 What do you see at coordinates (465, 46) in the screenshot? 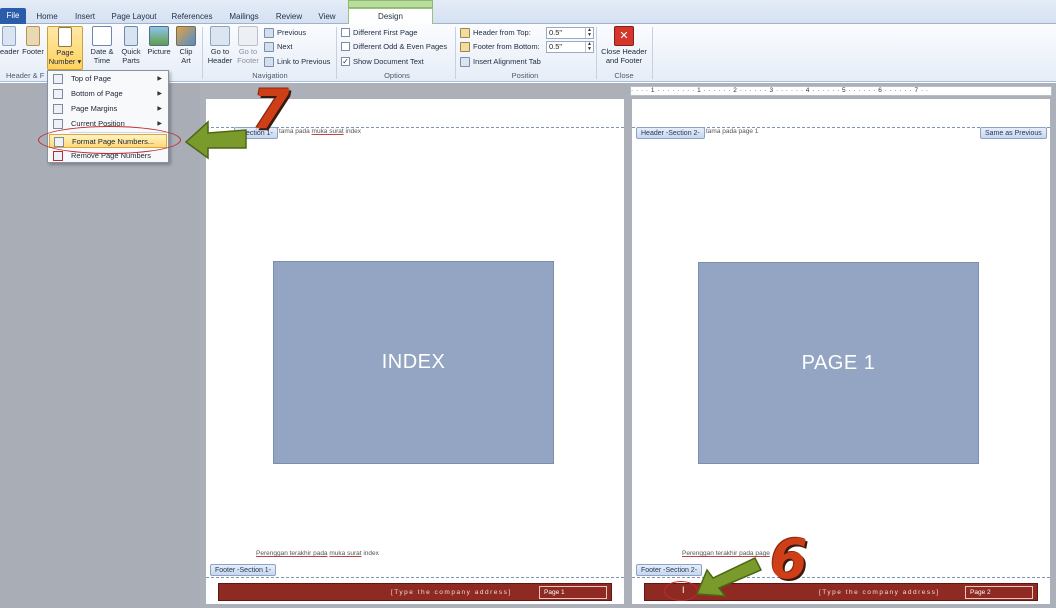
I see `footer-position-icon` at bounding box center [465, 46].